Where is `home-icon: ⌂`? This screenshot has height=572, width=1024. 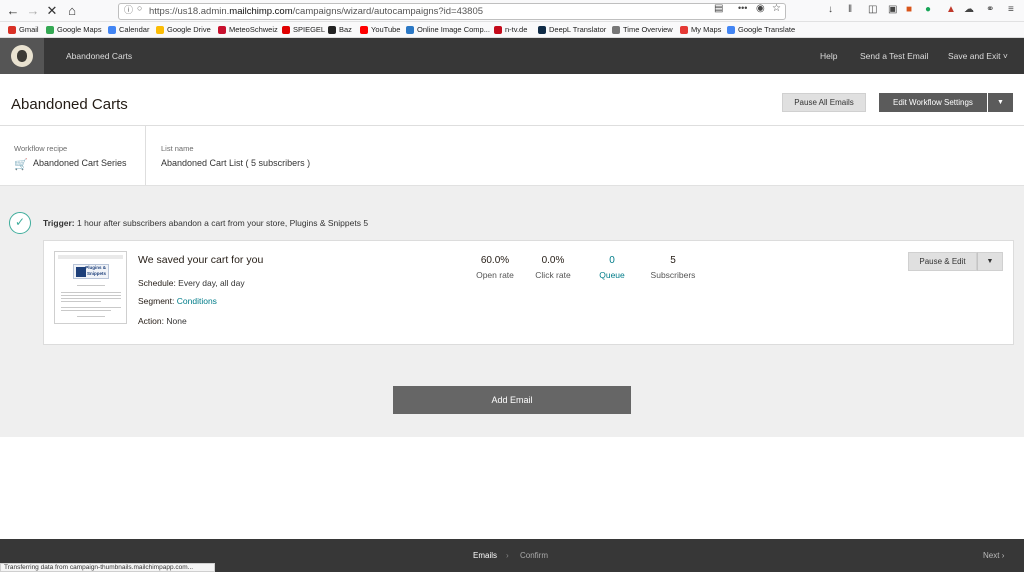
home-icon: ⌂ is located at coordinates (72, 11).